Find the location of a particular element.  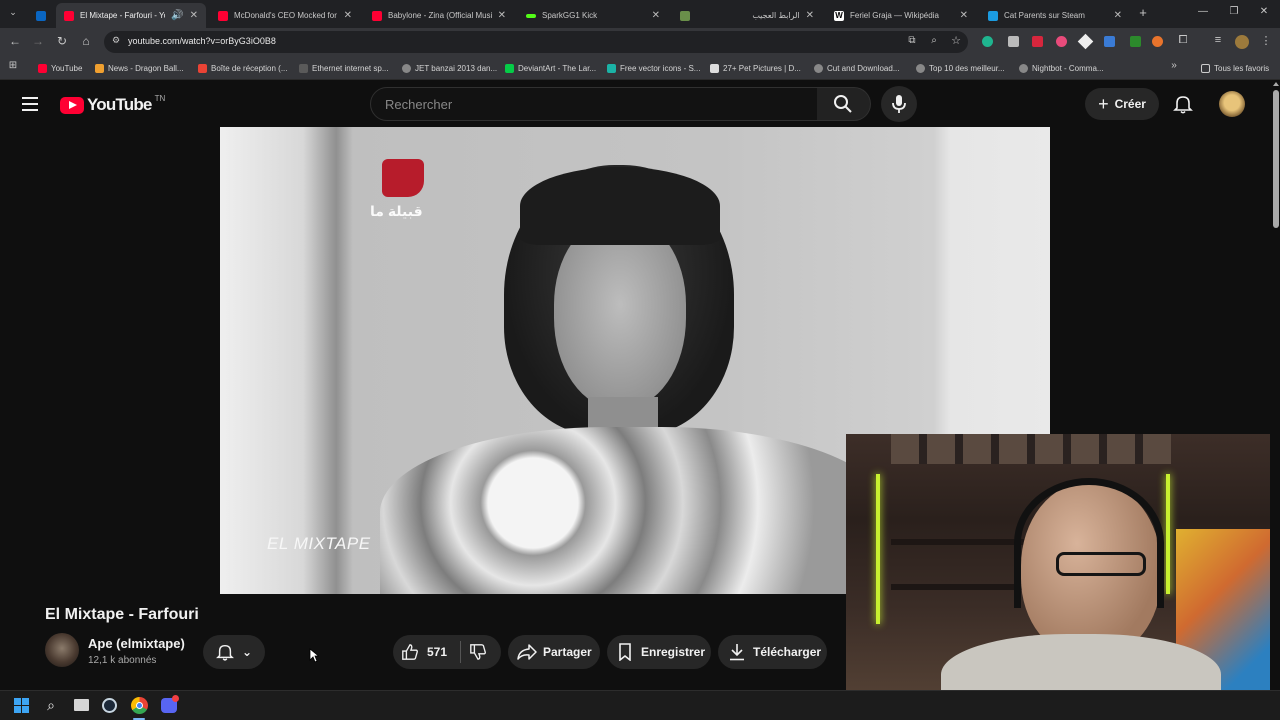

taskbar-search-icon: ⌕ is located at coordinates (51, 705).